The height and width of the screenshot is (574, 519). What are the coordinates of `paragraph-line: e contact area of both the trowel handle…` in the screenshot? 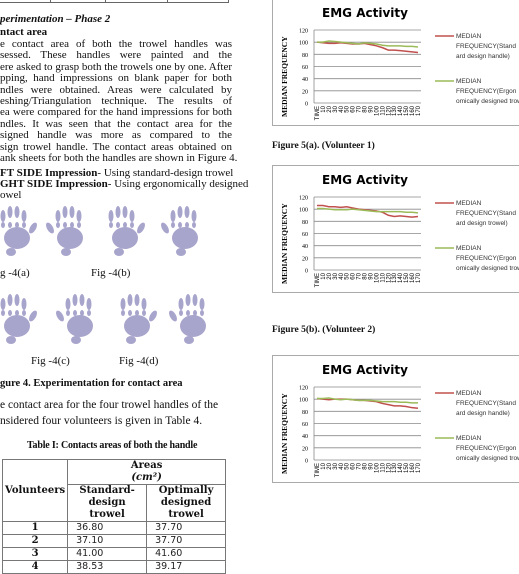 It's located at (116, 44).